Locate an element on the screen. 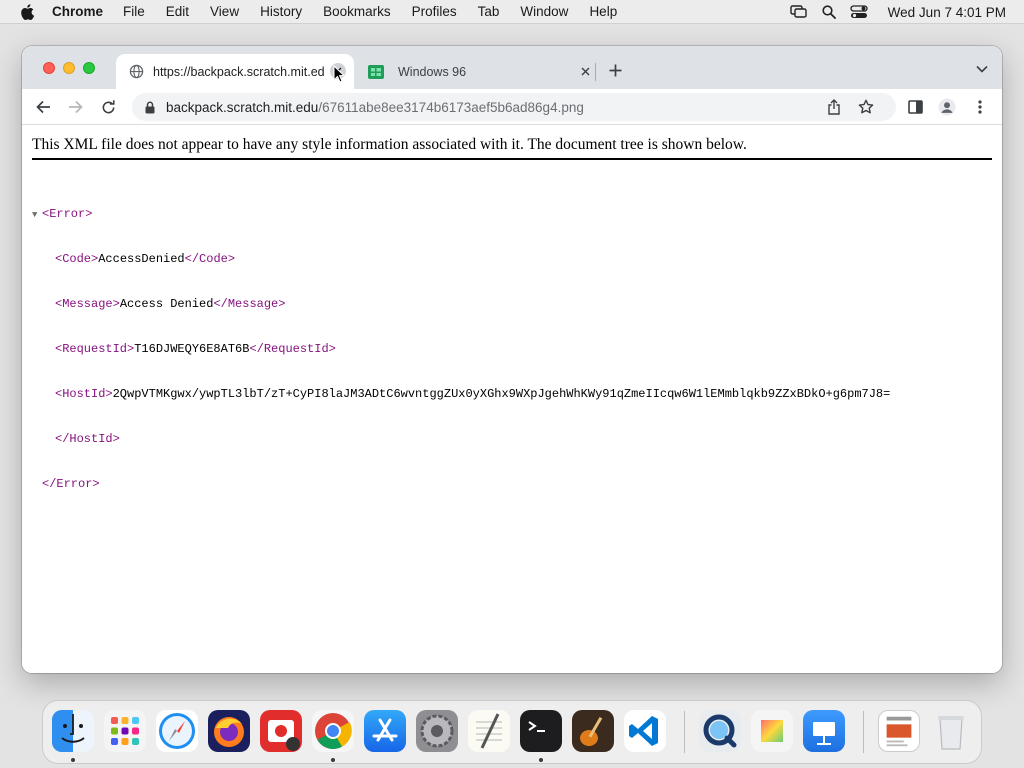 Image resolution: width=1024 pixels, height=768 pixels. reload-icon is located at coordinates (108, 107).